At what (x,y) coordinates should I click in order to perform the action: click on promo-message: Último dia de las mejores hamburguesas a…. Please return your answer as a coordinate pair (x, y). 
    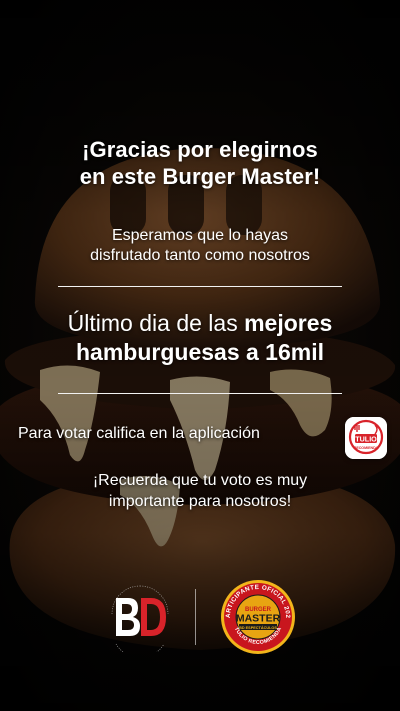
    Looking at the image, I should click on (200, 338).